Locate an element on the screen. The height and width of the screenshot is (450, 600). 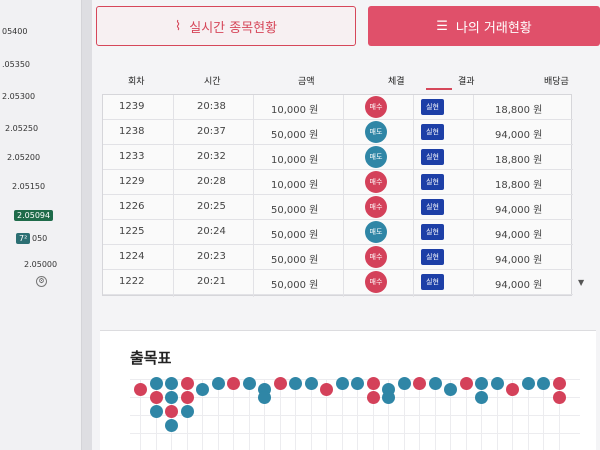
time-cell: 20:24 is located at coordinates (211, 231).